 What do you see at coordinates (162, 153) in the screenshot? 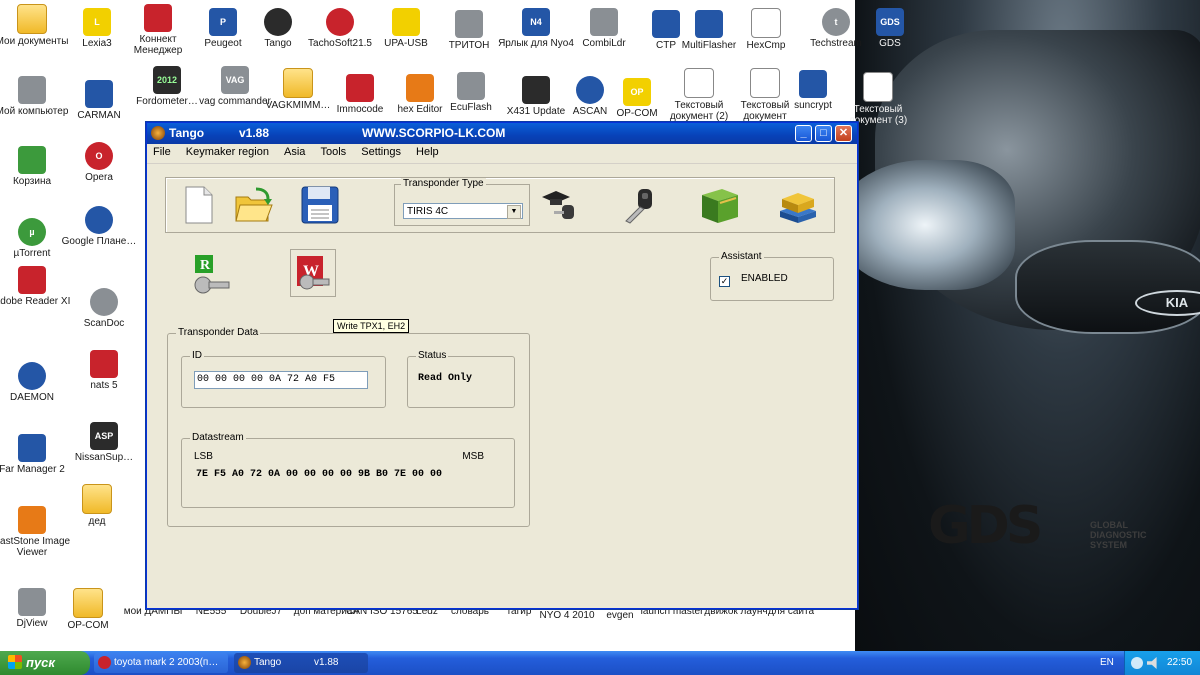
I see `menu-file: File` at bounding box center [162, 153].